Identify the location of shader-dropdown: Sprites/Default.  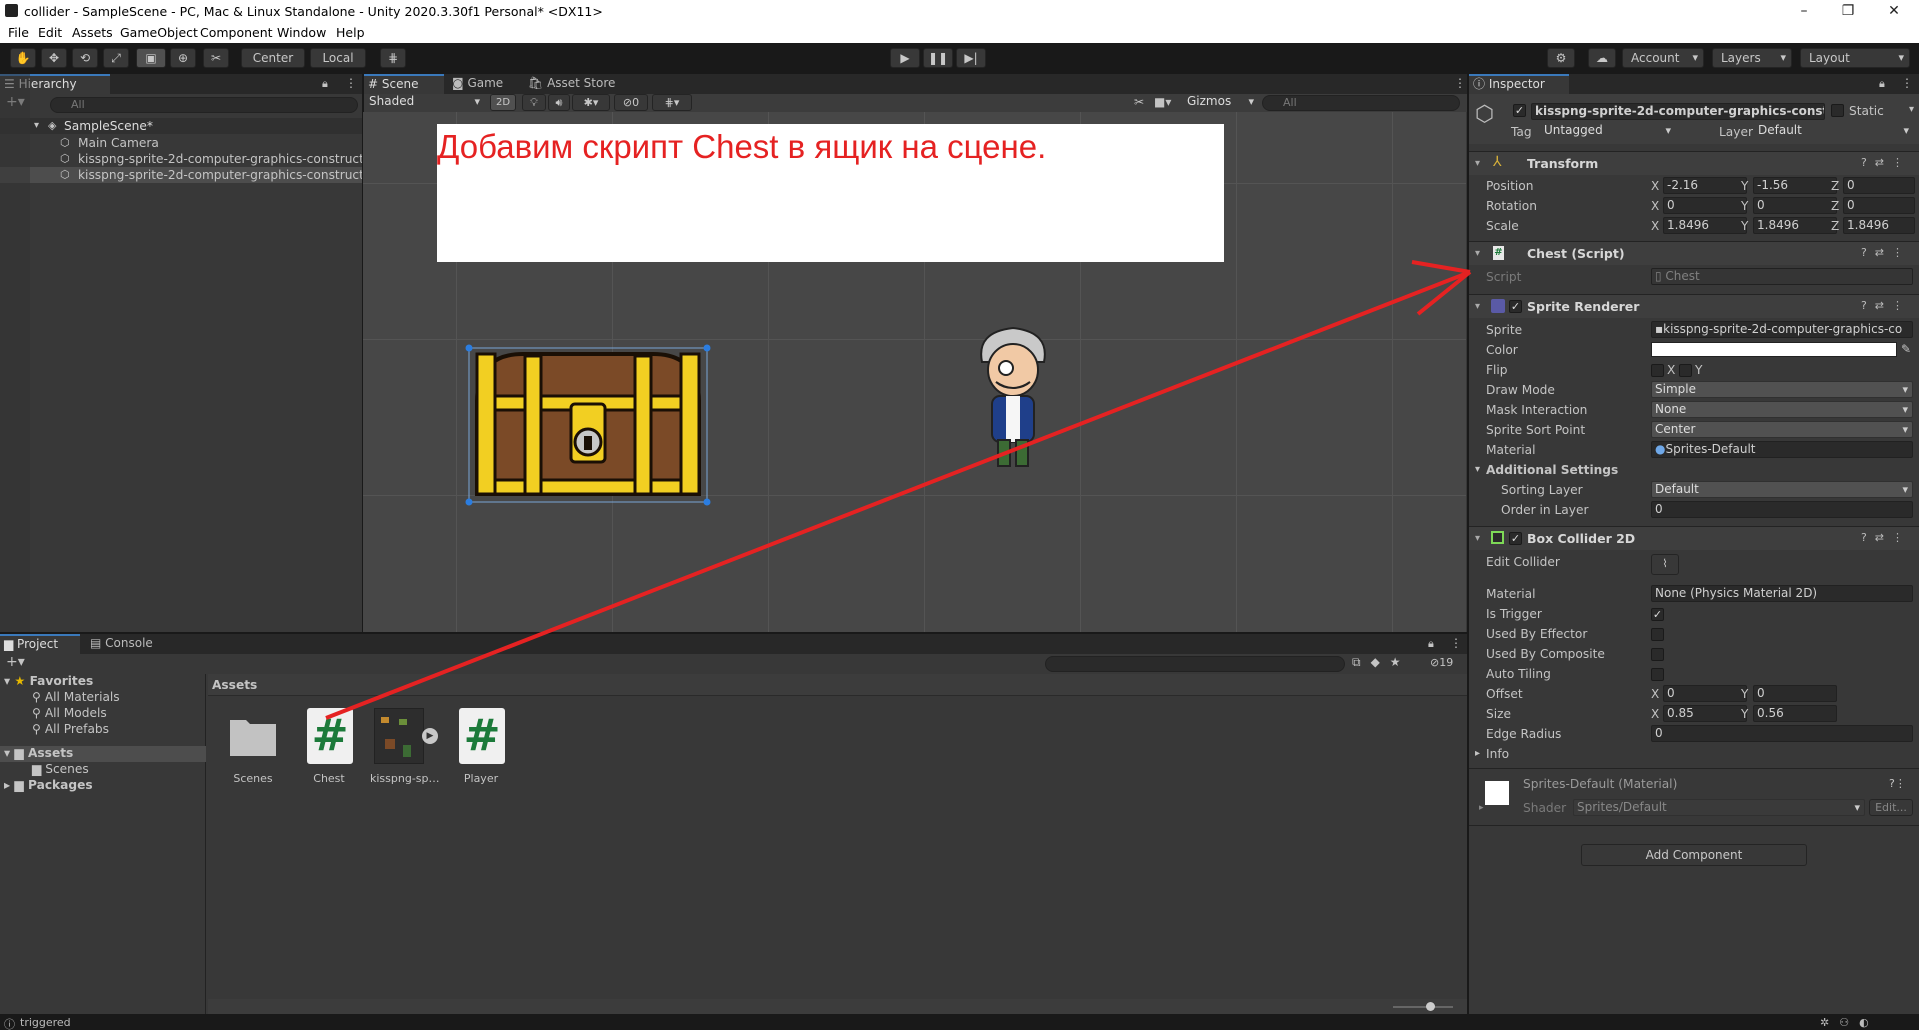
(1719, 807).